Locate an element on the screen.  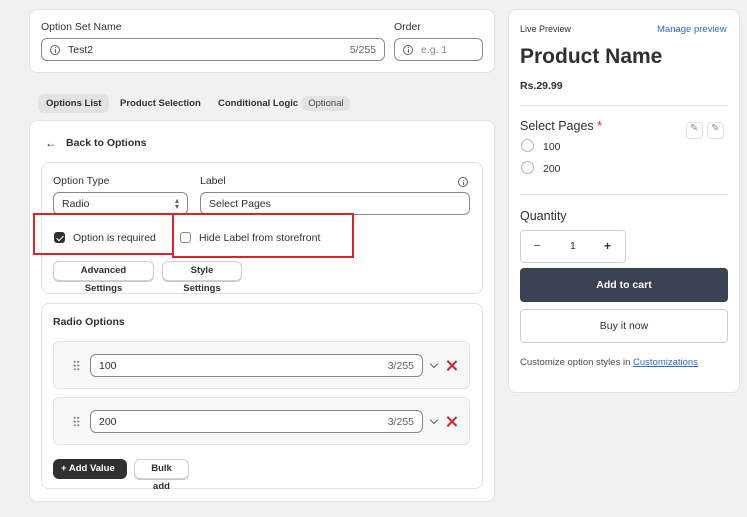
highlight-box-required is located at coordinates (103, 234).